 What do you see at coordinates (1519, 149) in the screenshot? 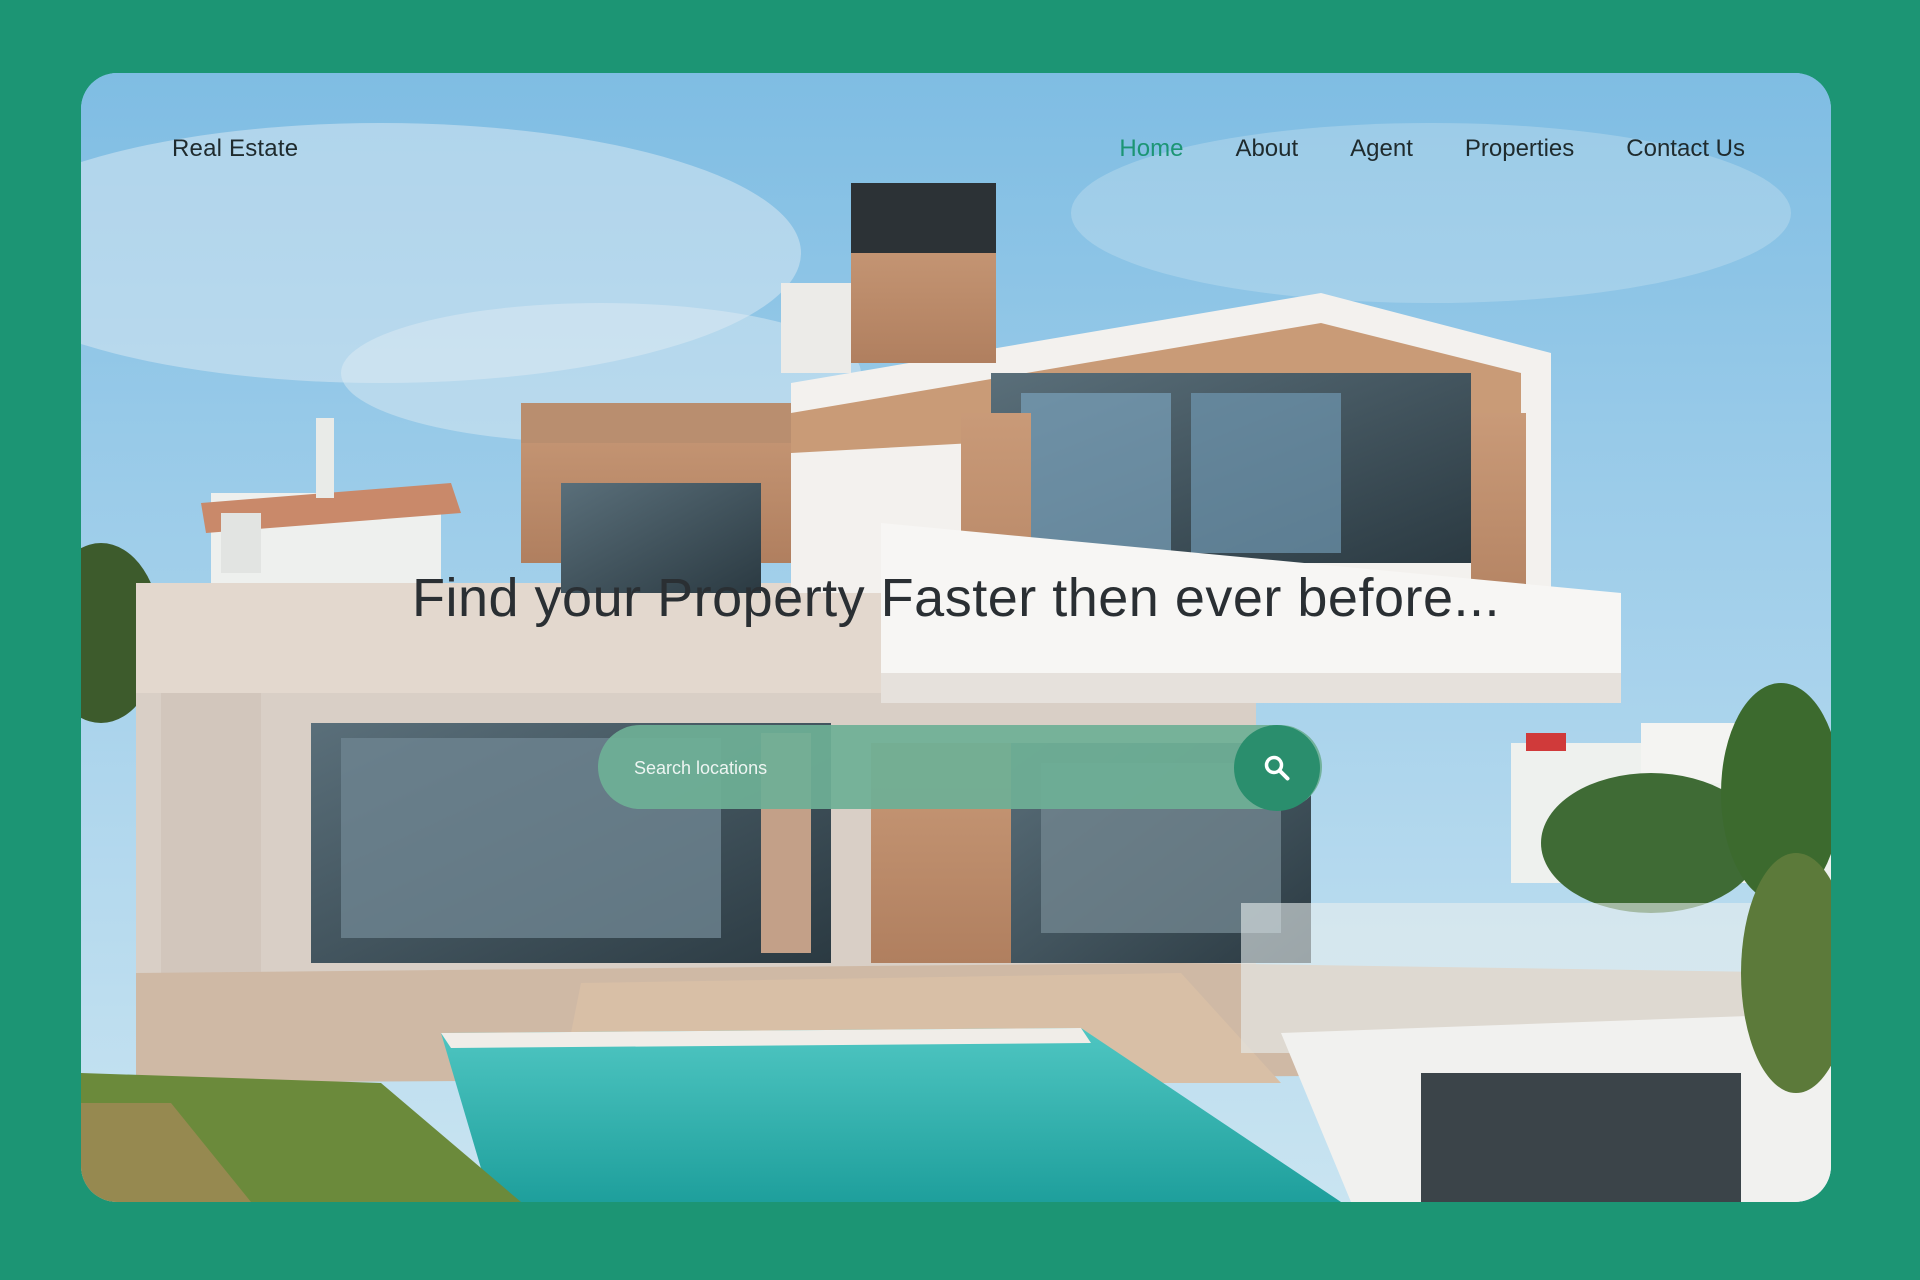
I see `nav-link-properties: Properties` at bounding box center [1519, 149].